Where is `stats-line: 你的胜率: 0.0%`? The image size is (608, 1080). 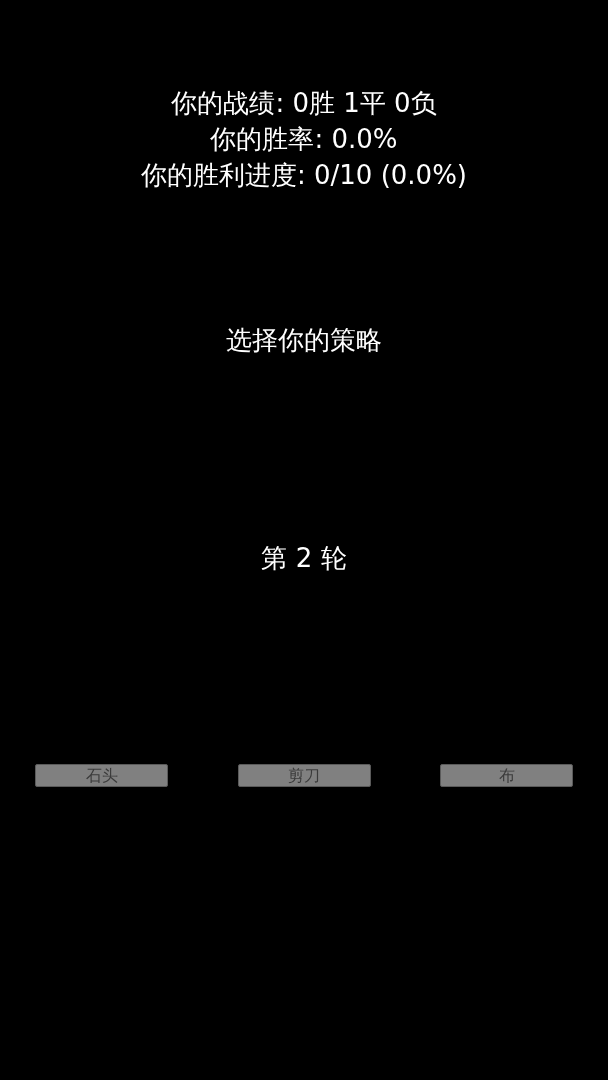 stats-line: 你的胜率: 0.0% is located at coordinates (304, 139).